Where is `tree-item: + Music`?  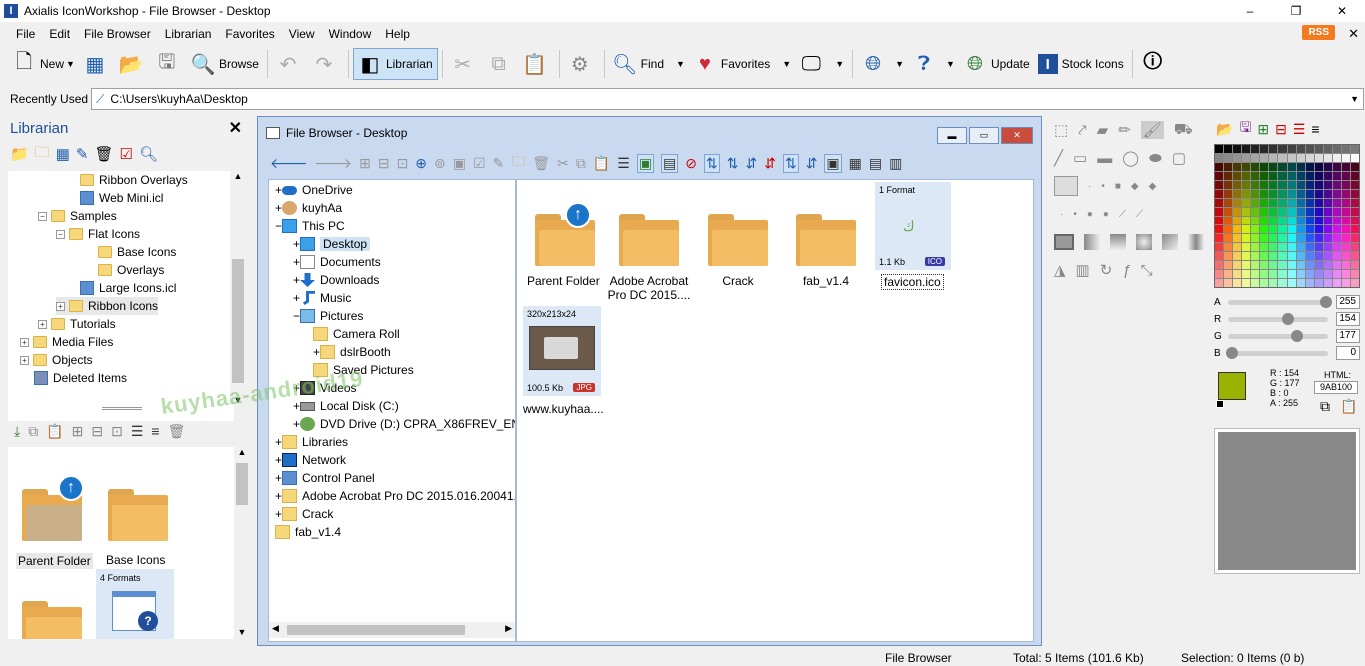
tree-item: + Music is located at coordinates (322, 298).